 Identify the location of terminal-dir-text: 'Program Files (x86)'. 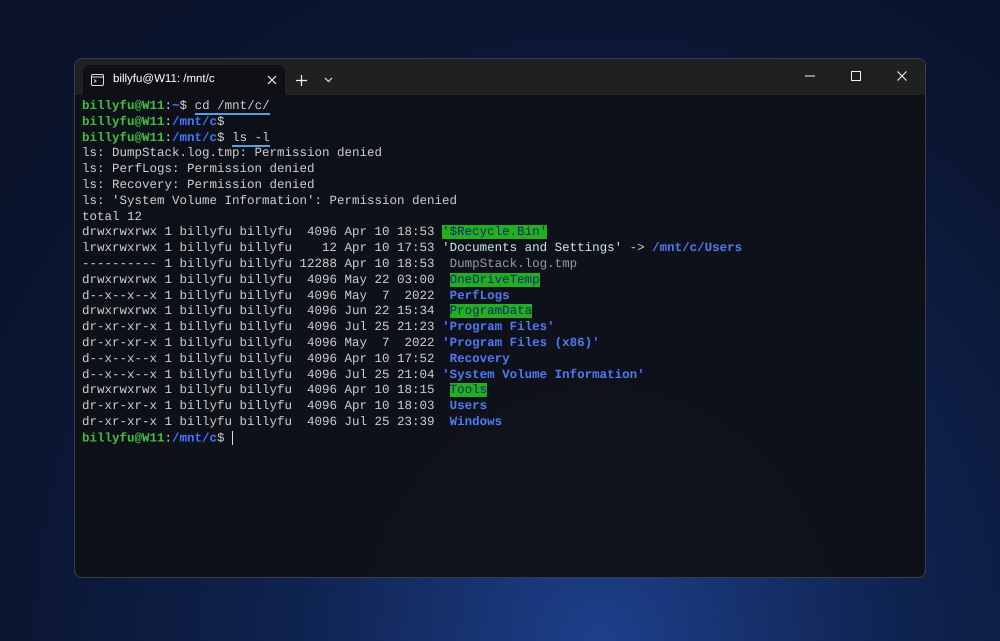
(521, 343).